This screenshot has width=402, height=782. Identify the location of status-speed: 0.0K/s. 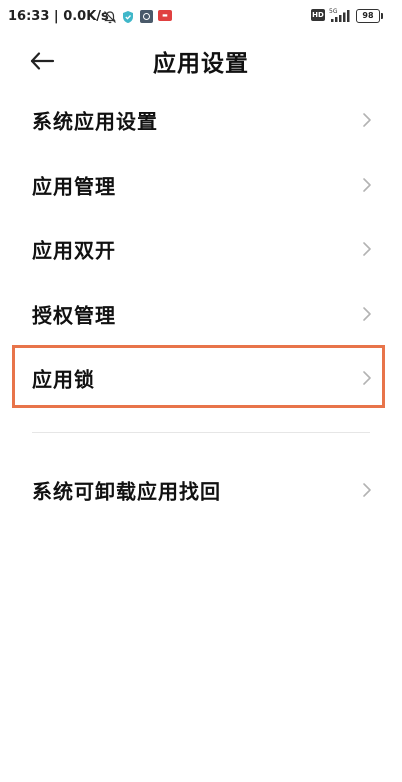
(86, 16).